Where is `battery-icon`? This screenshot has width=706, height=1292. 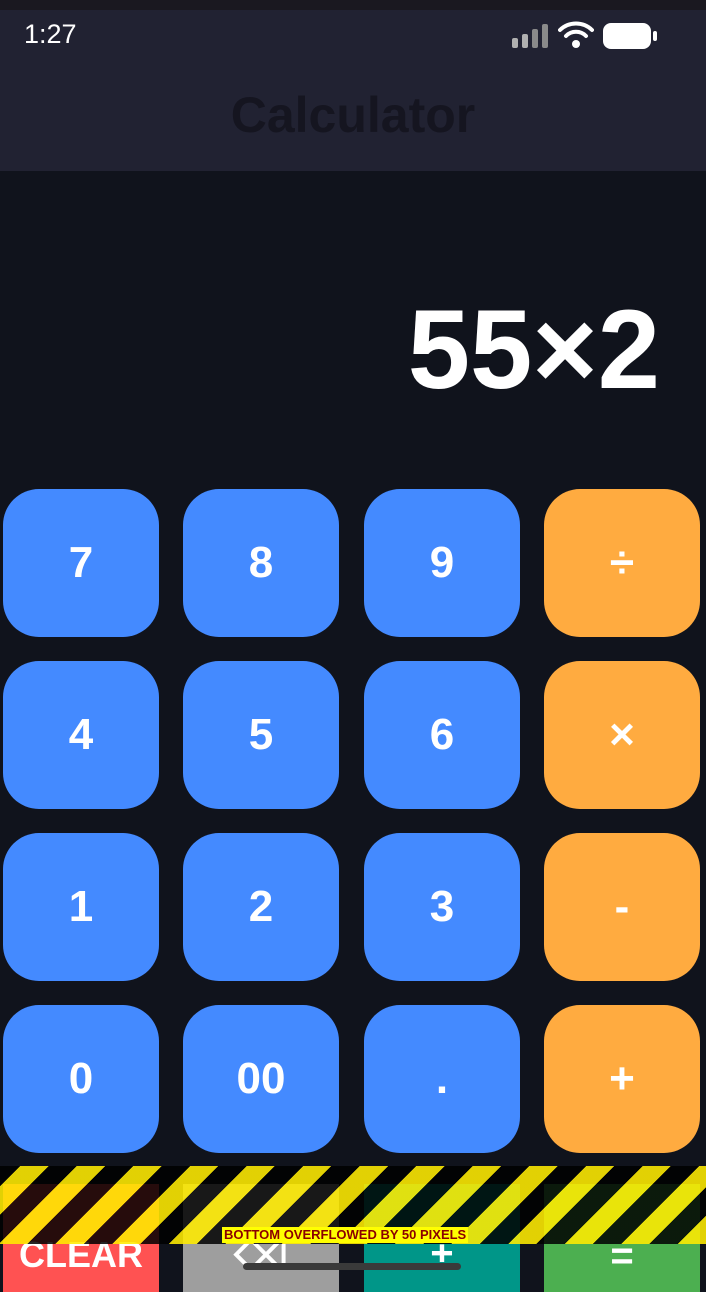 battery-icon is located at coordinates (630, 36).